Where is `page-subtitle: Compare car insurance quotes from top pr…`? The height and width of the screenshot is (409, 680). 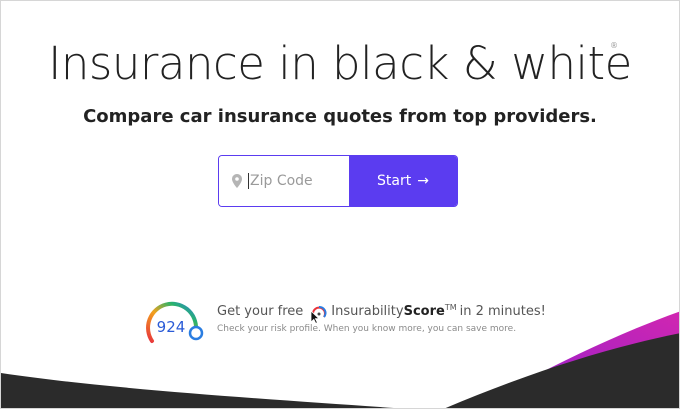
page-subtitle: Compare car insurance quotes from top pr… is located at coordinates (340, 116).